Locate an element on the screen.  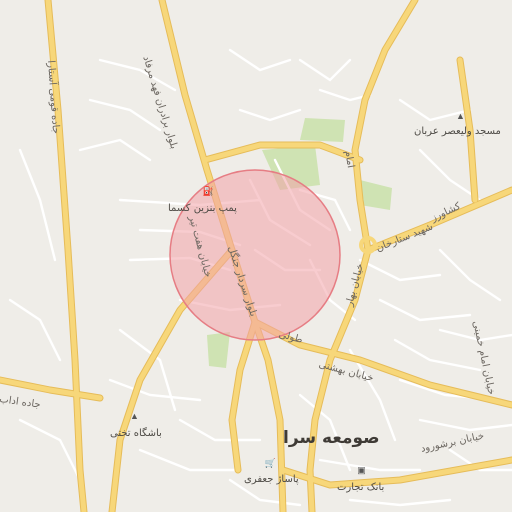
poi-club-label: باشگاه تختی is located at coordinates (136, 433).